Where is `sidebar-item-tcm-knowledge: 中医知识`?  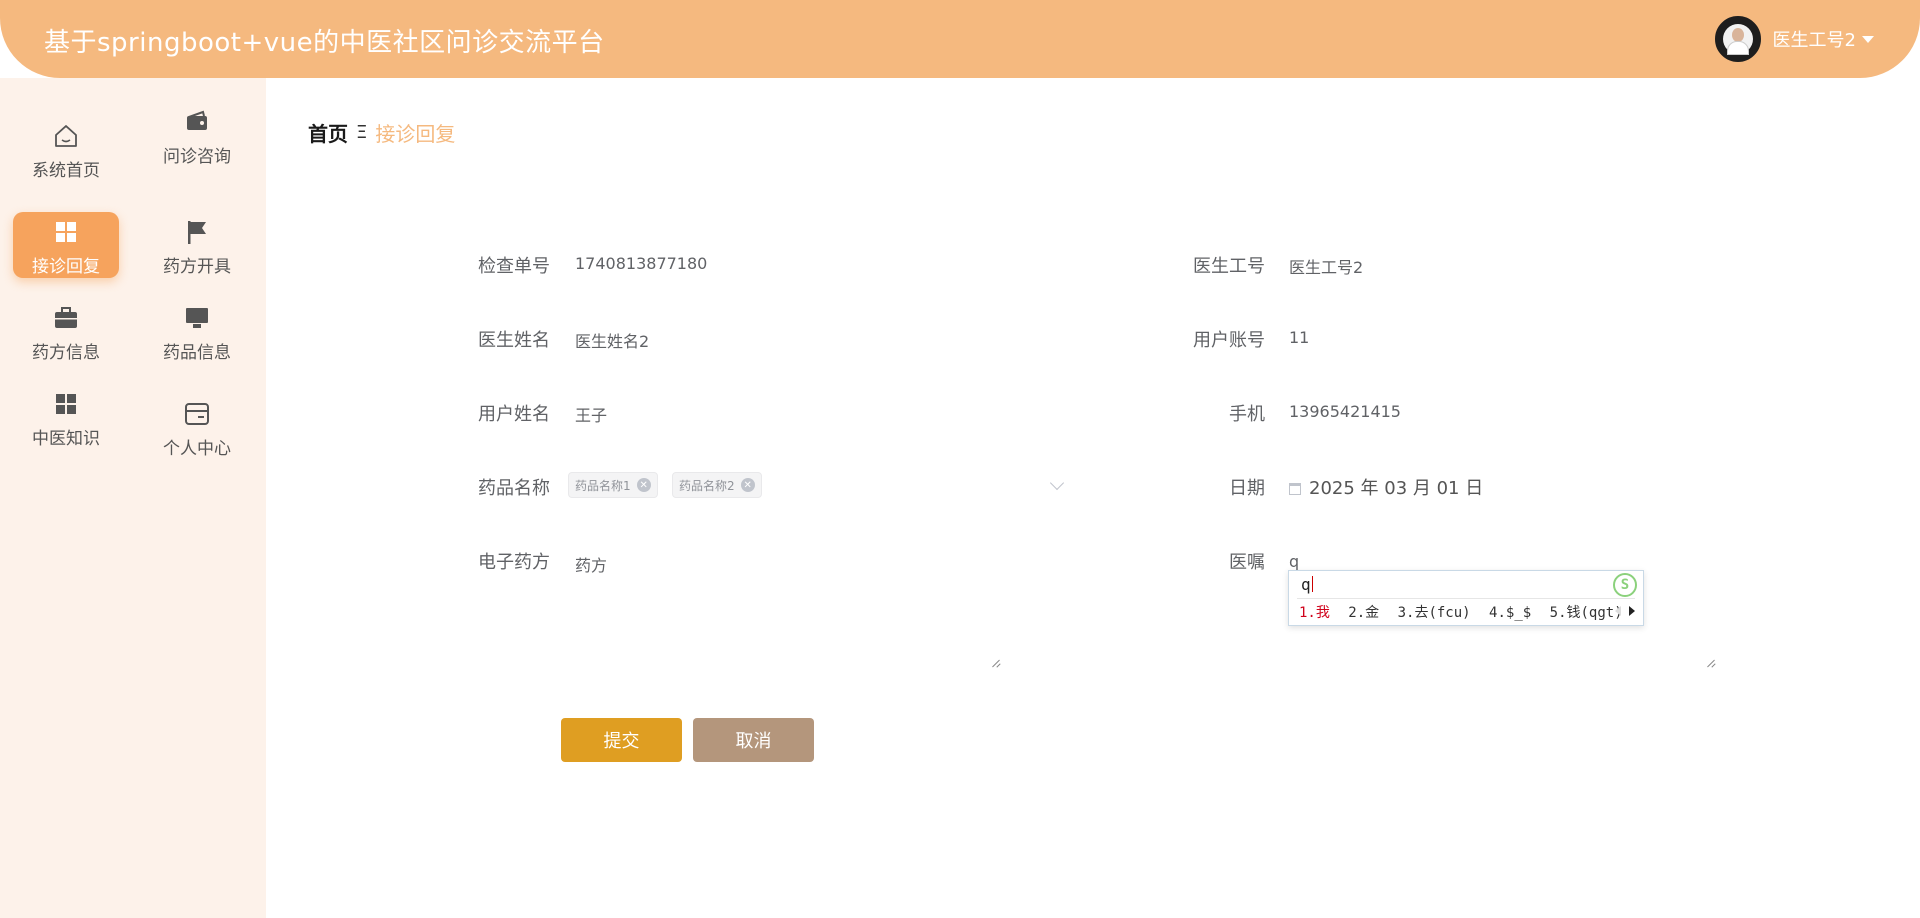 sidebar-item-tcm-knowledge: 中医知识 is located at coordinates (66, 417).